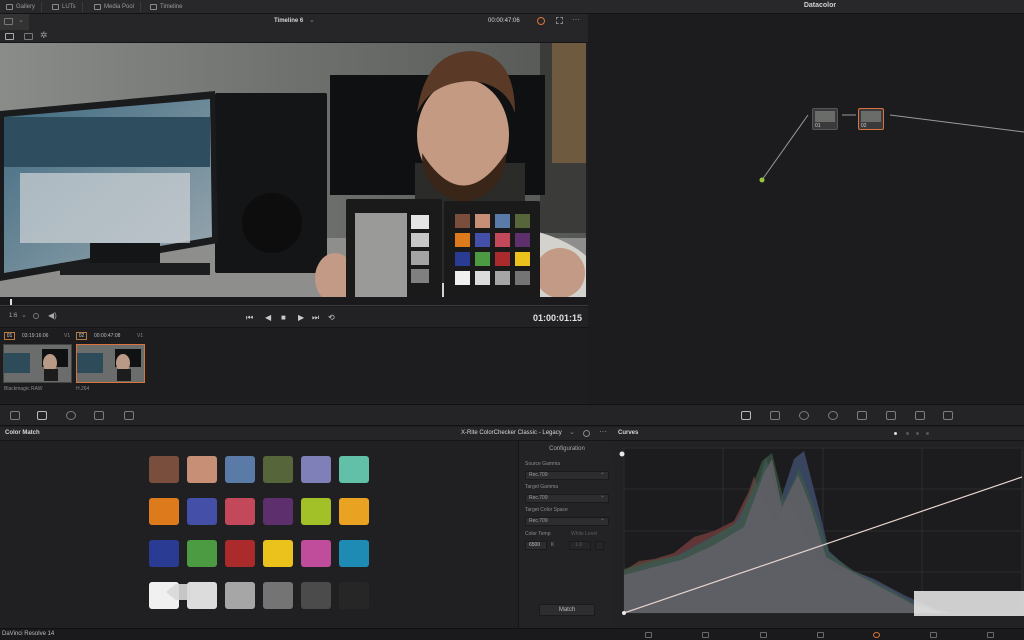  I want to click on go-to-last-frame-icon: ⏭, so click(315, 318).